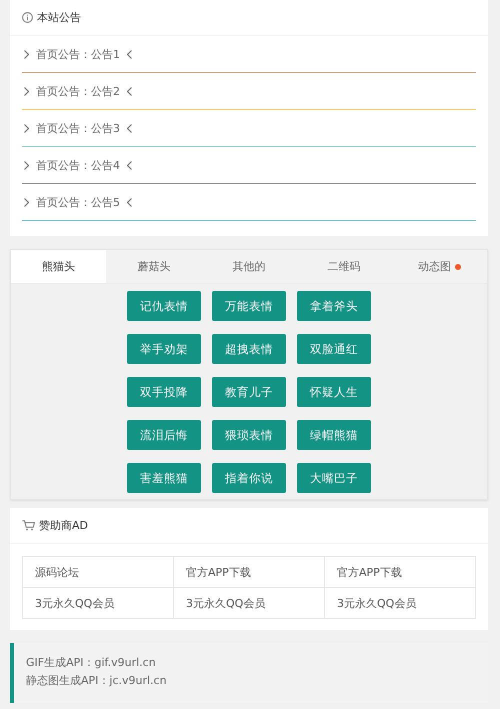  Describe the element at coordinates (249, 435) in the screenshot. I see `emoji-button: 猥琐表情` at that location.